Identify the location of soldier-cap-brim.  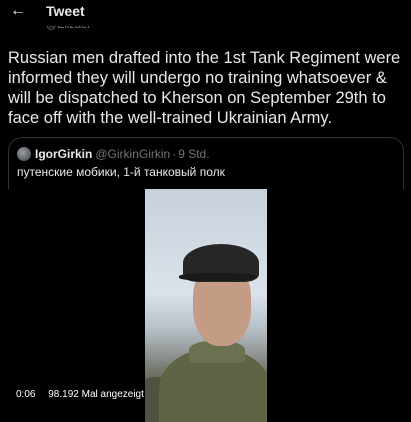
(218, 277).